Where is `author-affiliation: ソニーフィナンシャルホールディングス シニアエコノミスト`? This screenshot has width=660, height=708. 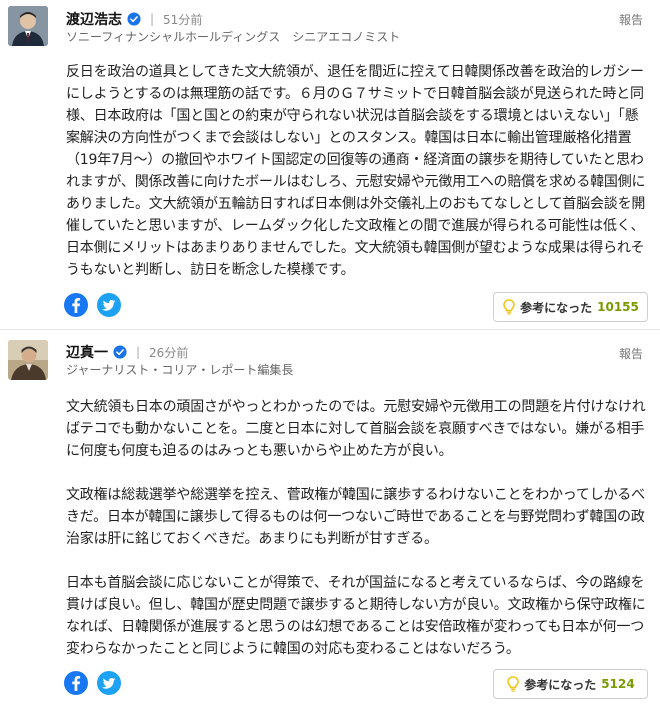
author-affiliation: ソニーフィナンシャルホールディングス シニアエコノミスト is located at coordinates (233, 37).